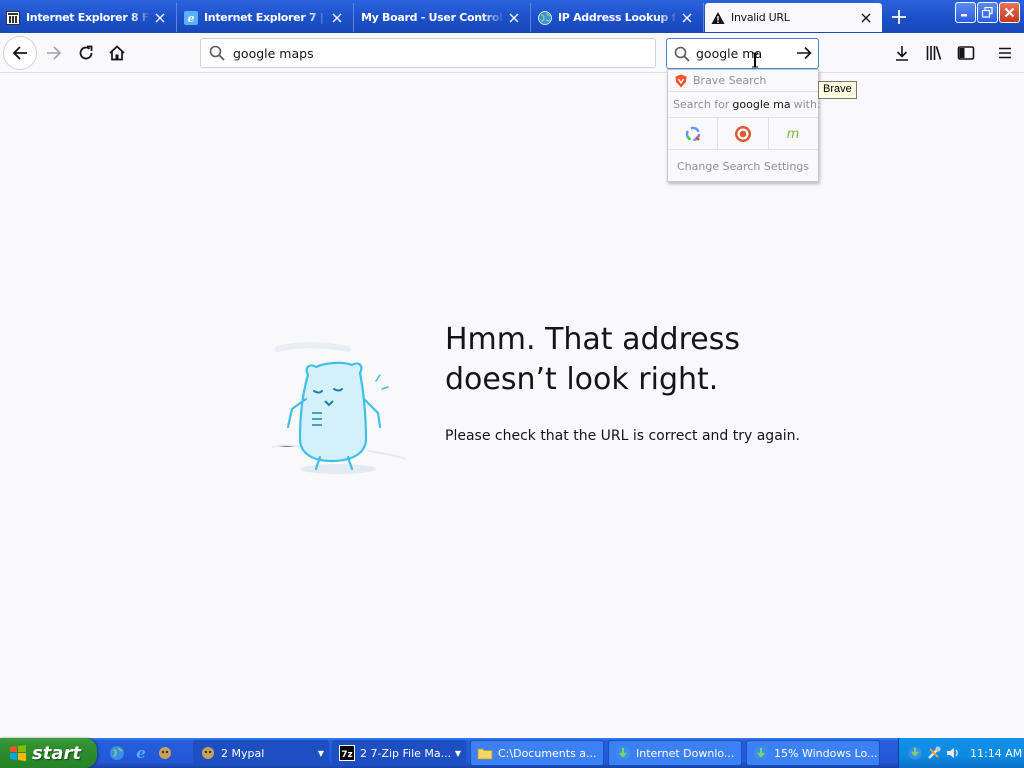  I want to click on tools-tray-icon, so click(934, 753).